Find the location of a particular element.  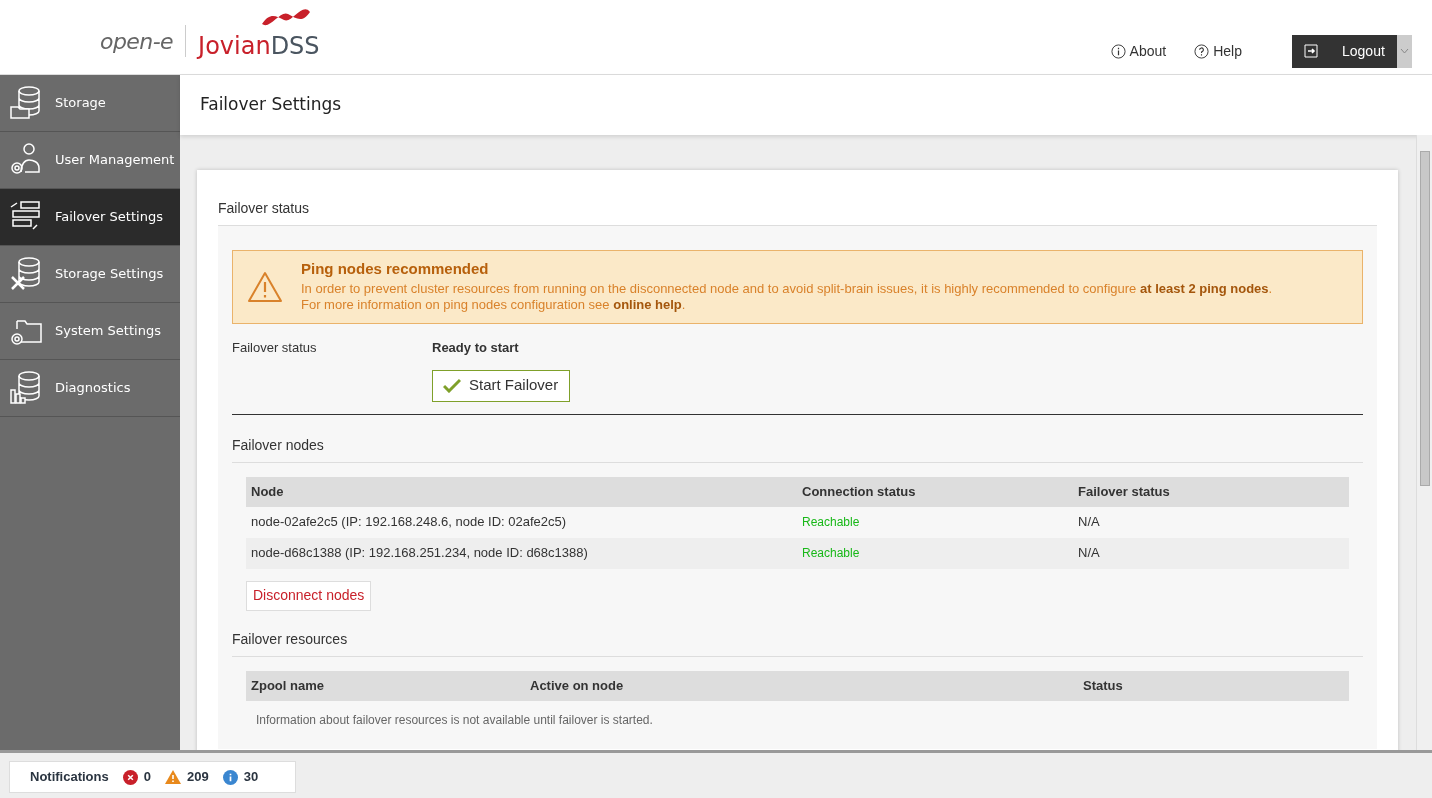

column-header: Node is located at coordinates (267, 491).